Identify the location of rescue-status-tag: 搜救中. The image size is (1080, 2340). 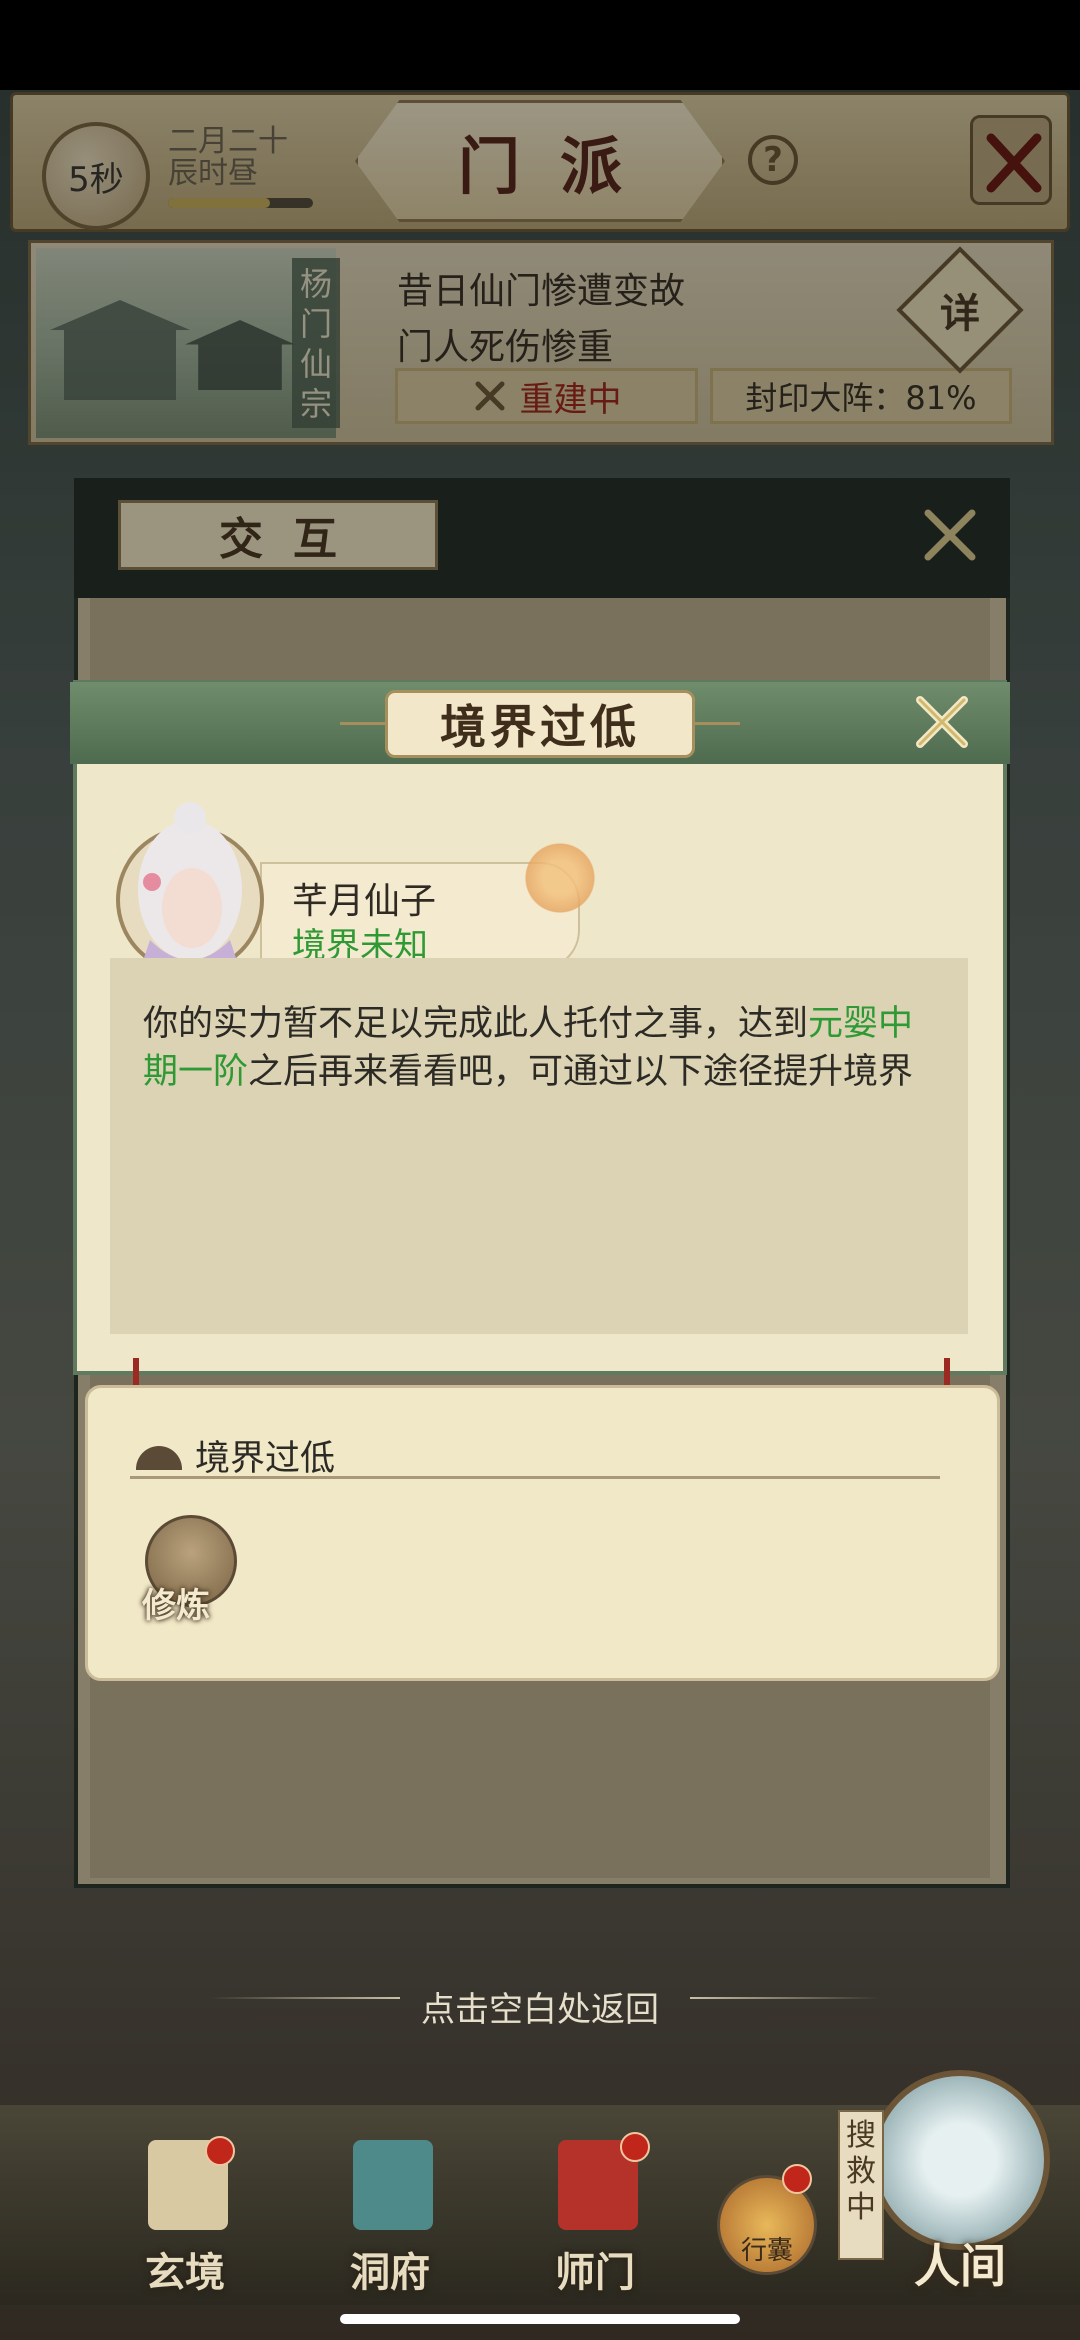
(861, 2185).